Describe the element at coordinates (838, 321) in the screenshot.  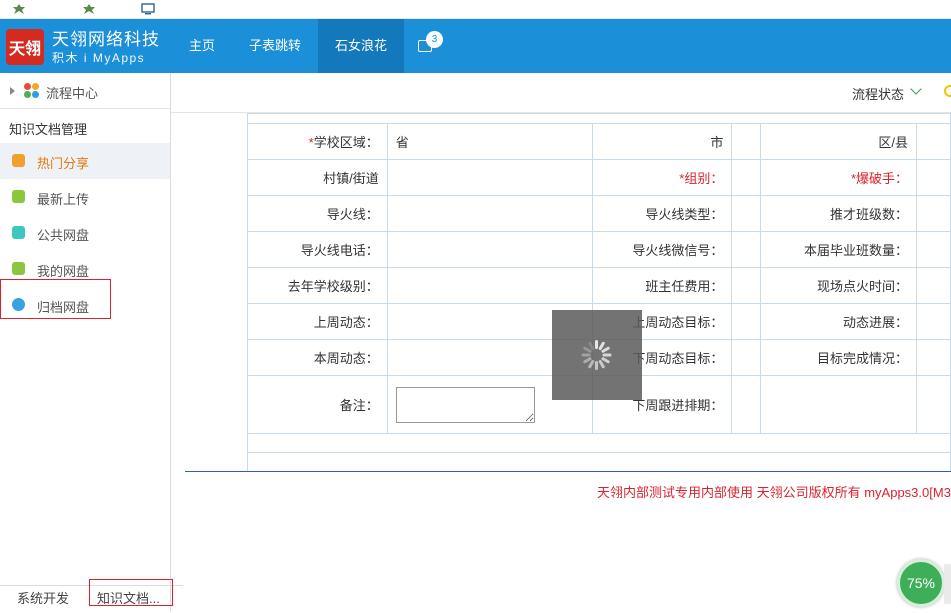
I see `label-progress: 动态进展：` at that location.